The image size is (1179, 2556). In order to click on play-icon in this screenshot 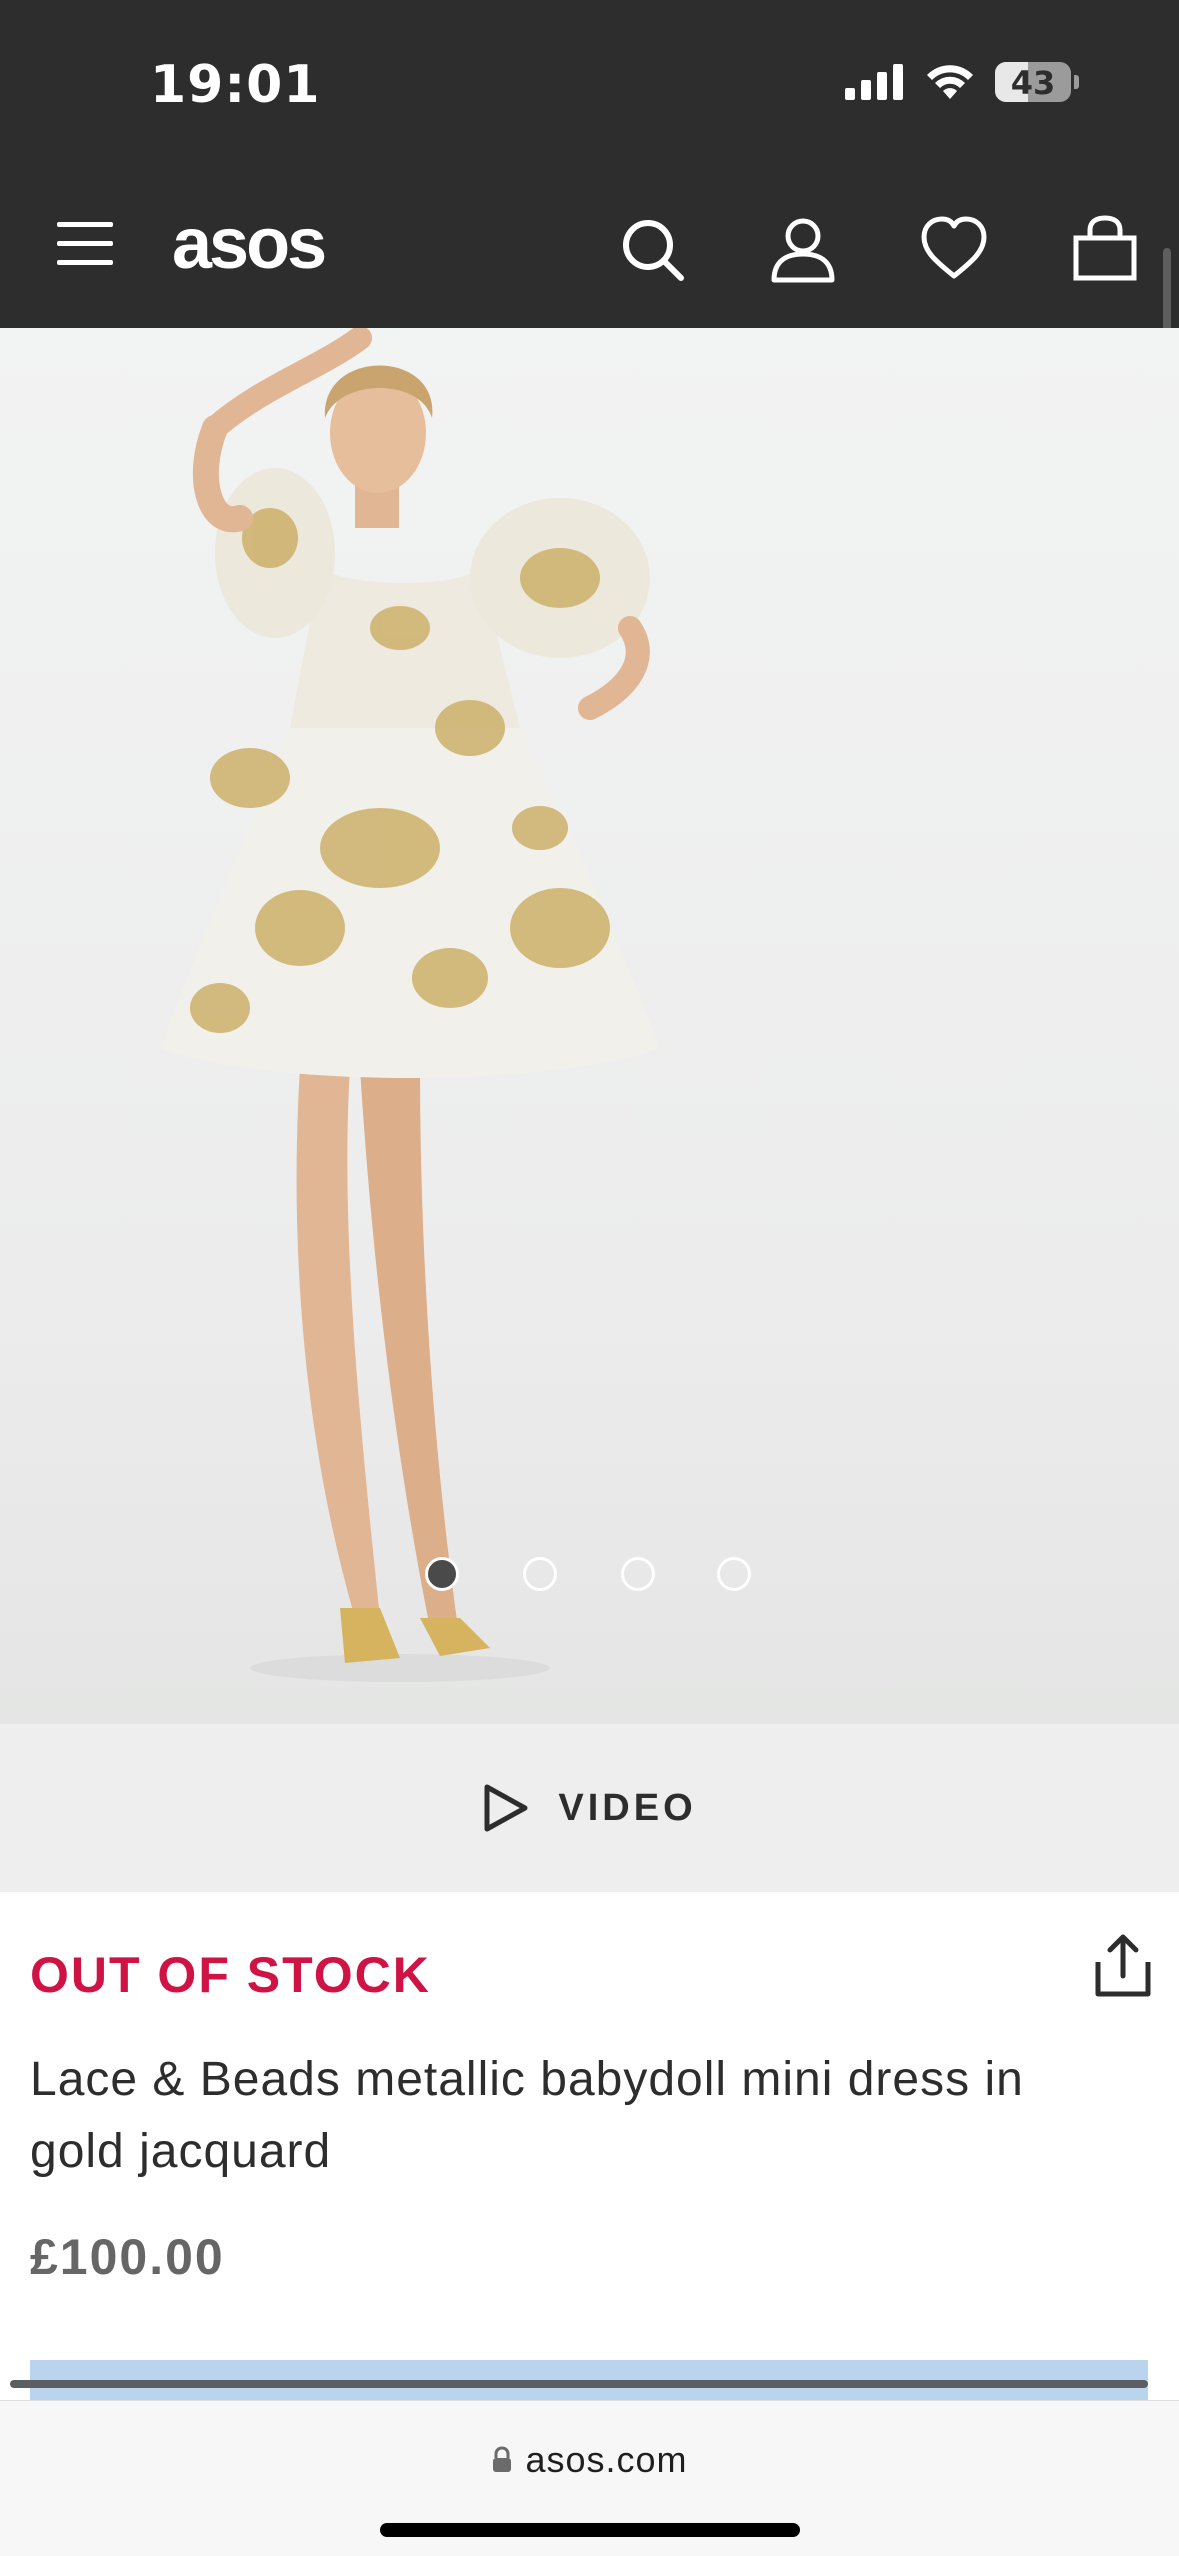, I will do `click(506, 1808)`.